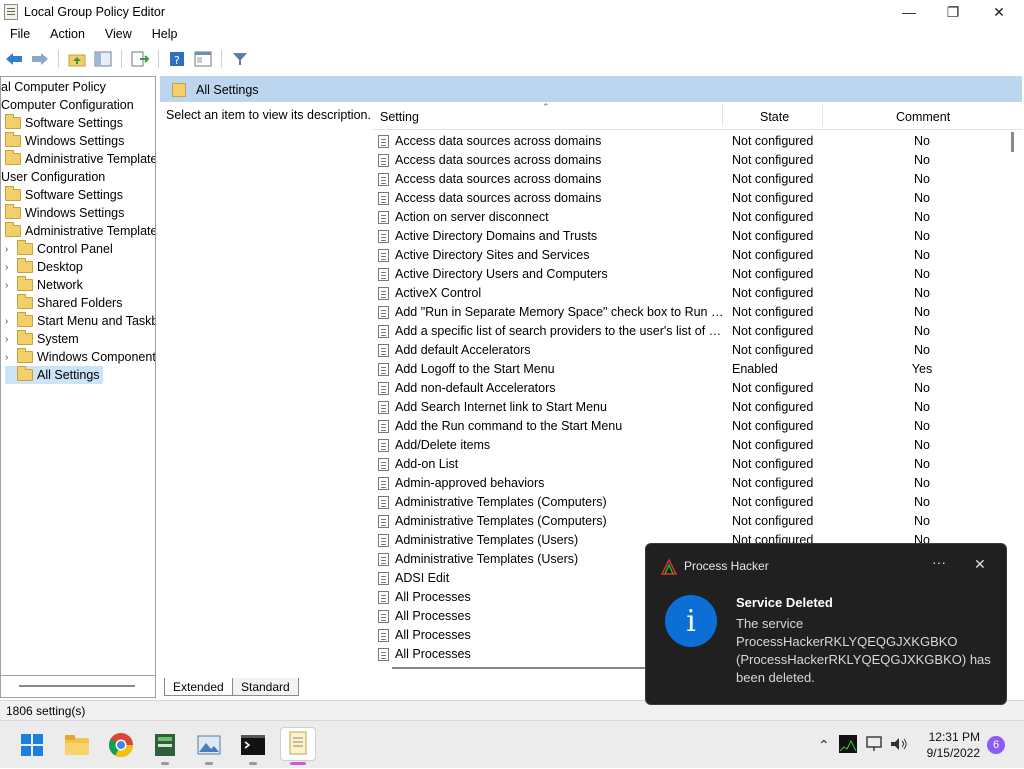  I want to click on tree-node: › Windows Component, so click(80, 357).